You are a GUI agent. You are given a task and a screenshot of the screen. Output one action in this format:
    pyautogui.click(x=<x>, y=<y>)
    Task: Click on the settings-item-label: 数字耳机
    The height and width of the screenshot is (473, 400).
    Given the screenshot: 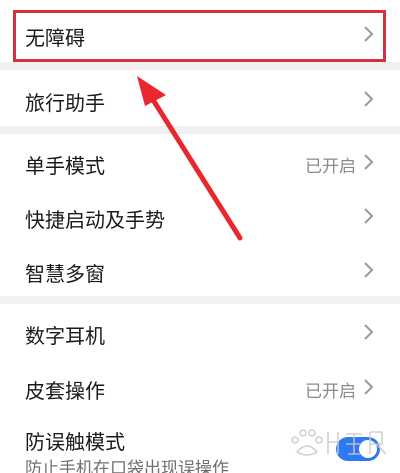 What is the action you would take?
    pyautogui.click(x=65, y=336)
    